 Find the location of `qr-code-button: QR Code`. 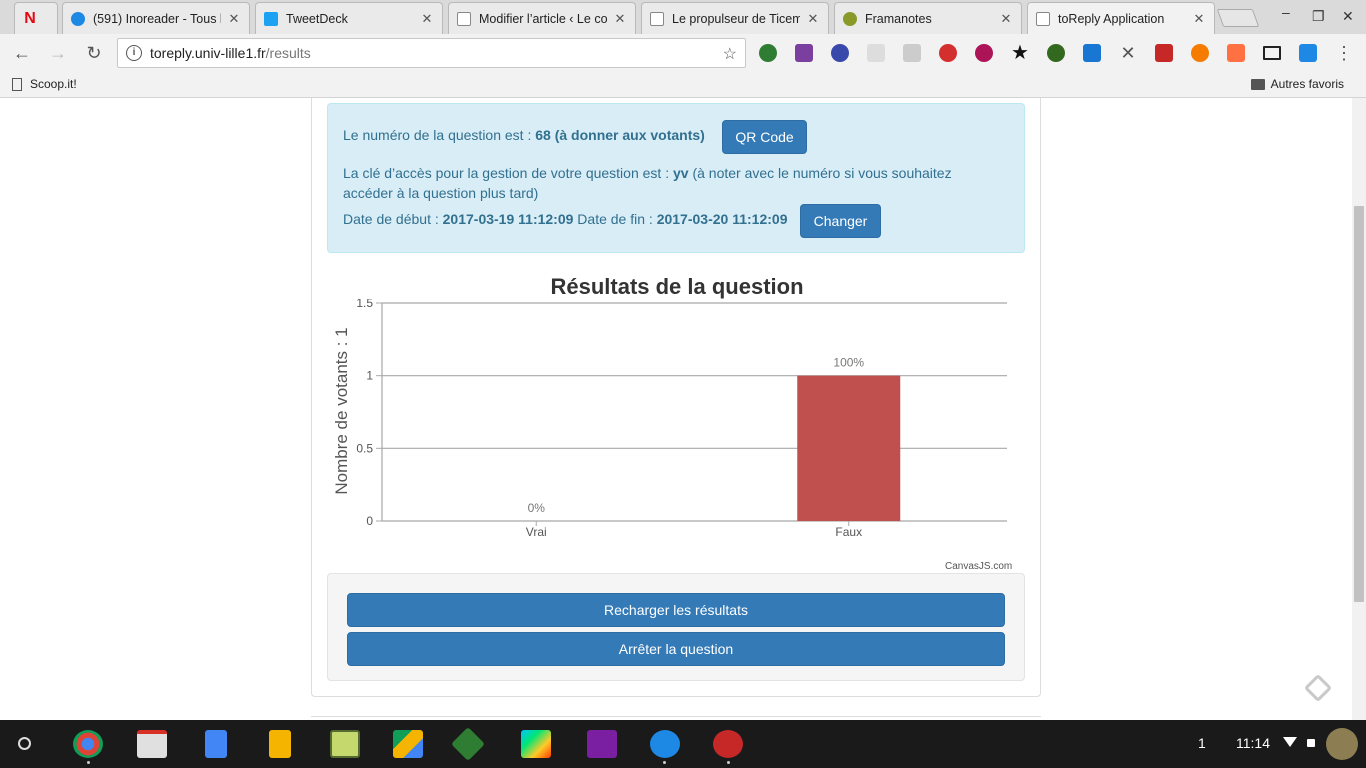

qr-code-button: QR Code is located at coordinates (764, 137).